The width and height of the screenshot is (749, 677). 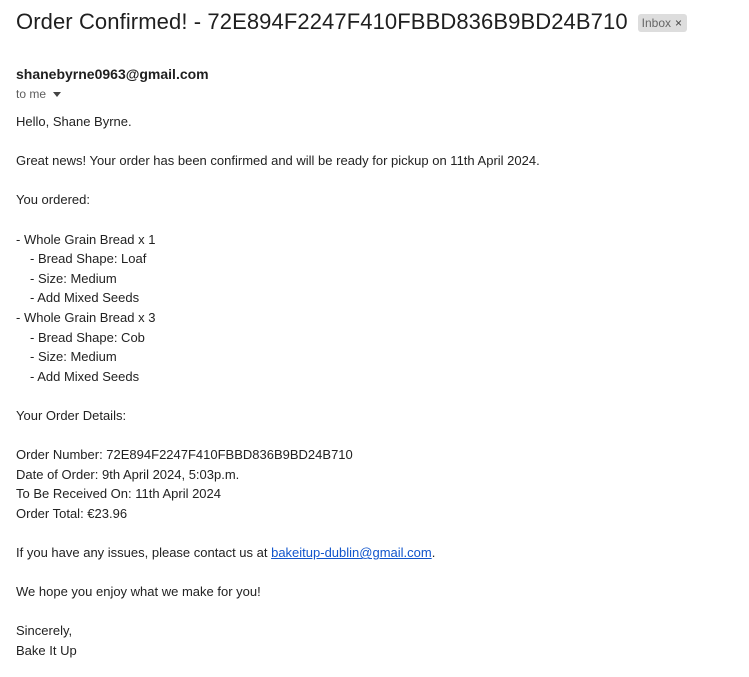 I want to click on receive-date: To Be Received On: 11th April 2024, so click(x=118, y=494).